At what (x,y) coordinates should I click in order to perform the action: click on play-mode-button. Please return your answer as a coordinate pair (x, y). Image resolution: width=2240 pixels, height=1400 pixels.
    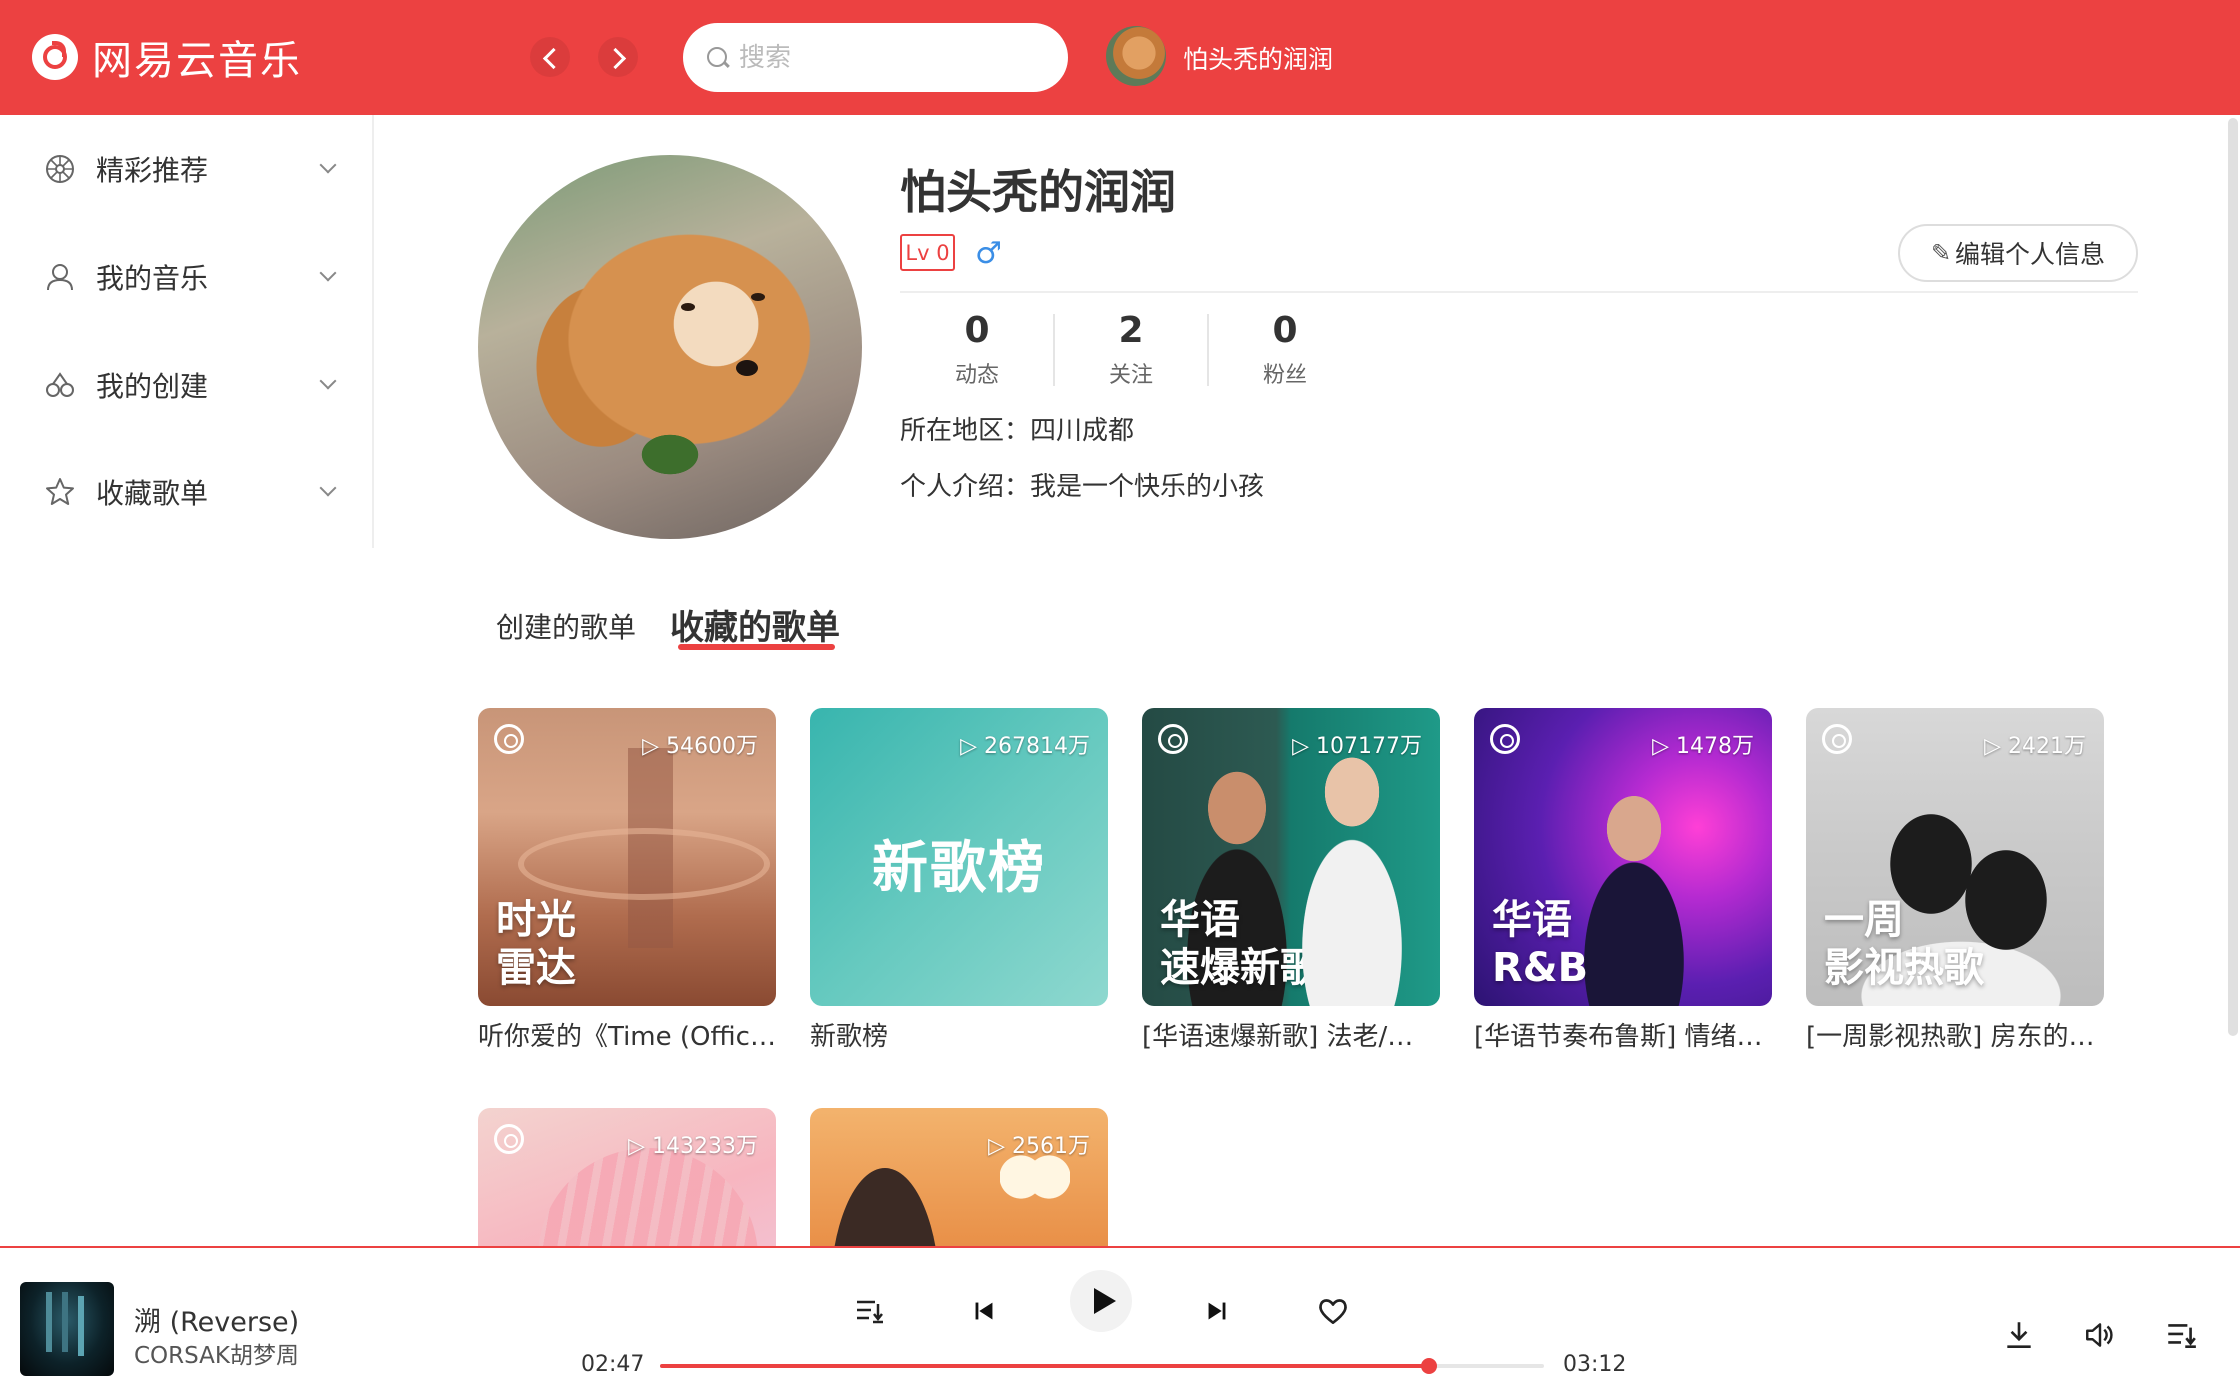
    Looking at the image, I should click on (869, 1311).